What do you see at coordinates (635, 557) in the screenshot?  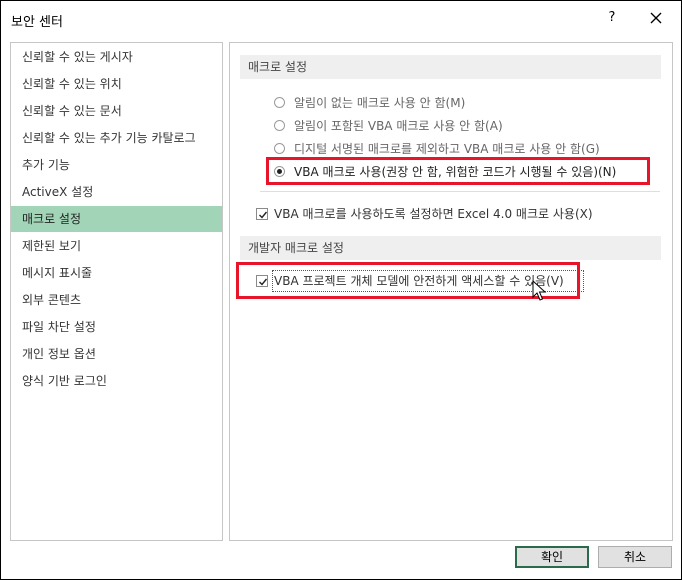 I see `cancel-button: 취소` at bounding box center [635, 557].